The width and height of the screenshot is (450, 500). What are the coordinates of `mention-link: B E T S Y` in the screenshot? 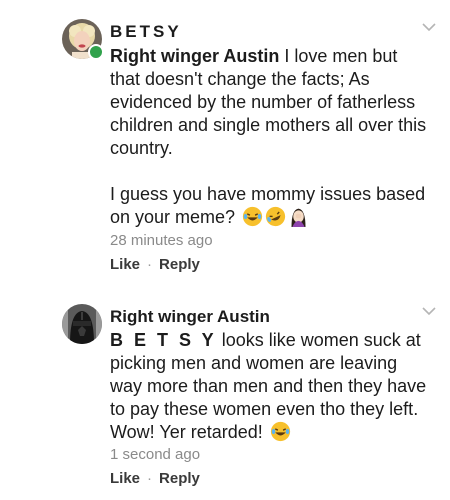 It's located at (163, 340).